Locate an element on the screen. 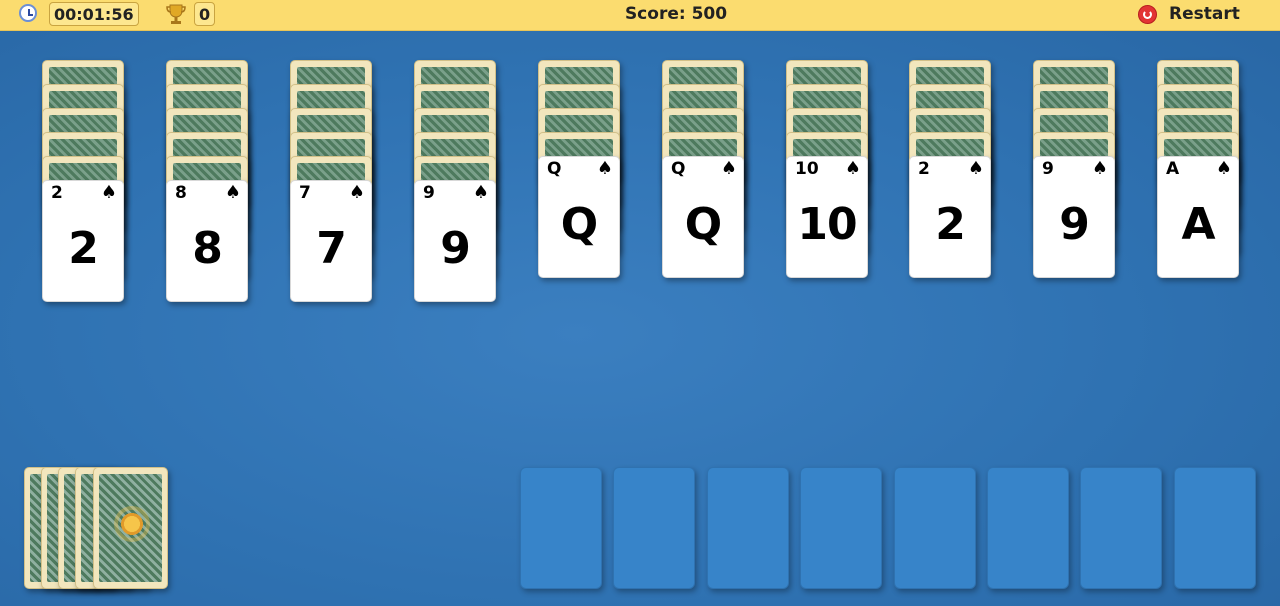 The height and width of the screenshot is (606, 1280). card-rank-large: A is located at coordinates (1198, 224).